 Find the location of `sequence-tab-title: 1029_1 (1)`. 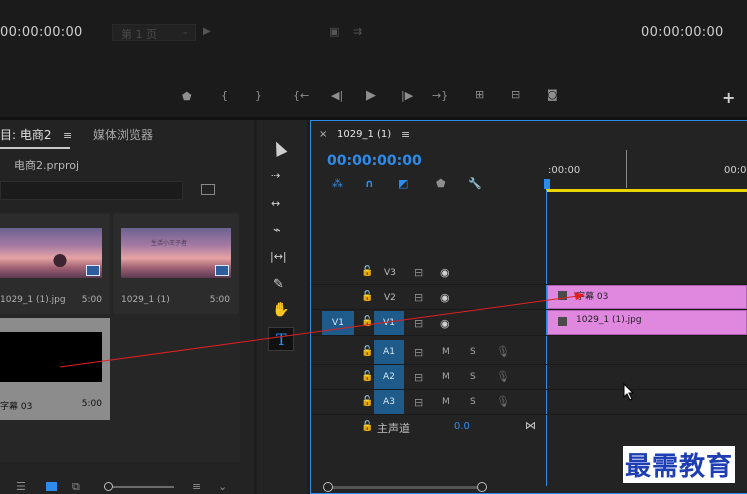

sequence-tab-title: 1029_1 (1) is located at coordinates (364, 134).